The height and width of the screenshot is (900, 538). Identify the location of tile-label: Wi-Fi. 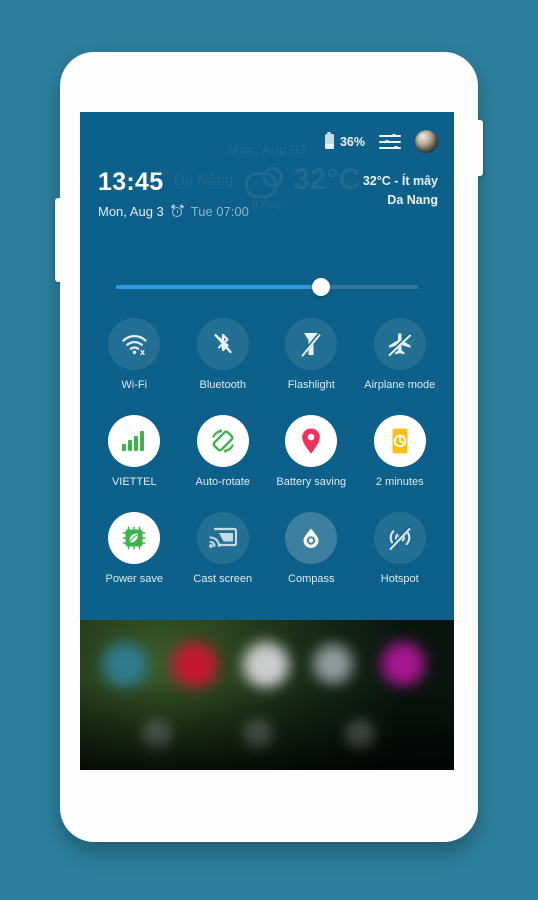
(134, 385).